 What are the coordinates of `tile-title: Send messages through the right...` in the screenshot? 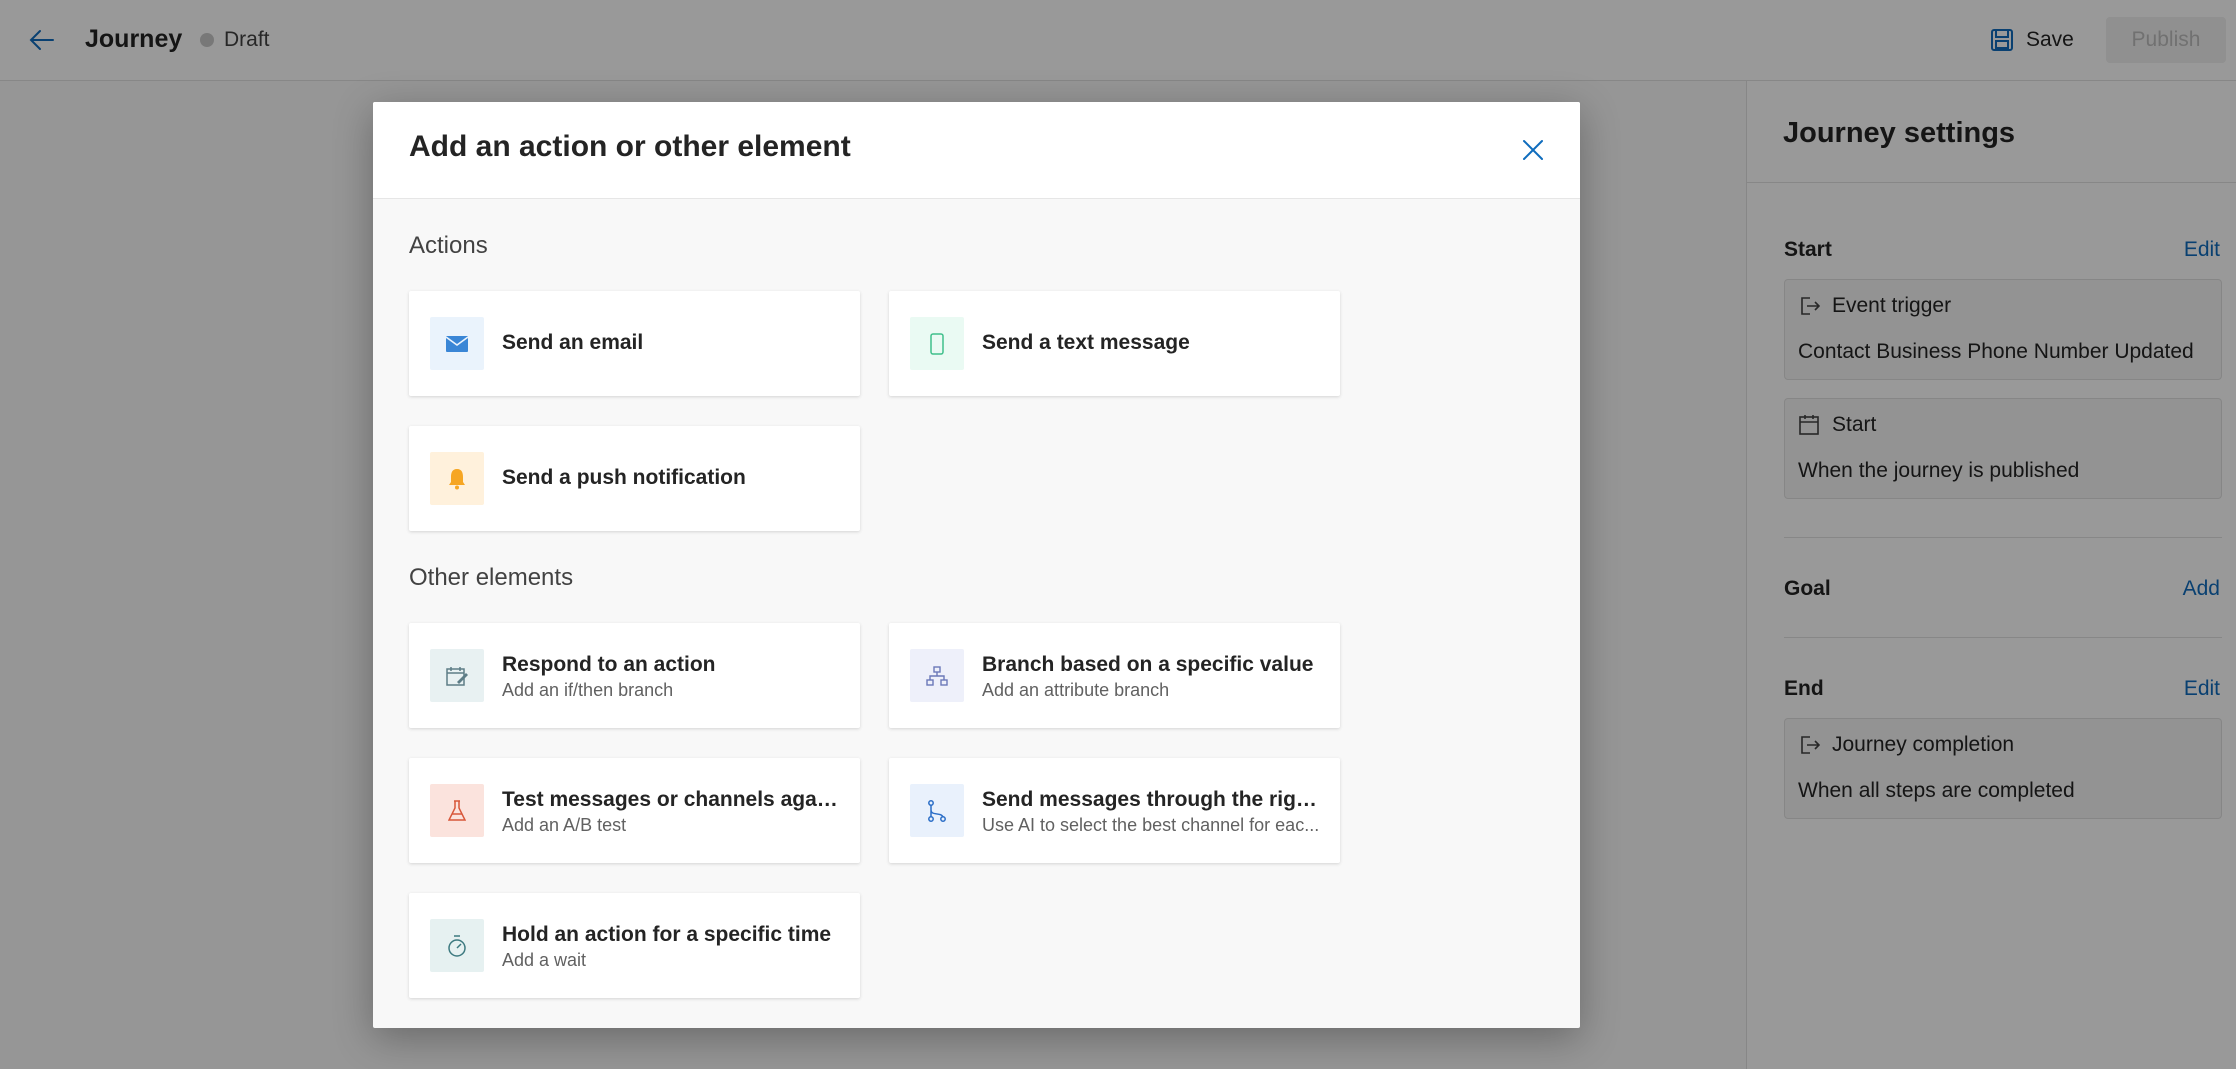 It's located at (1152, 799).